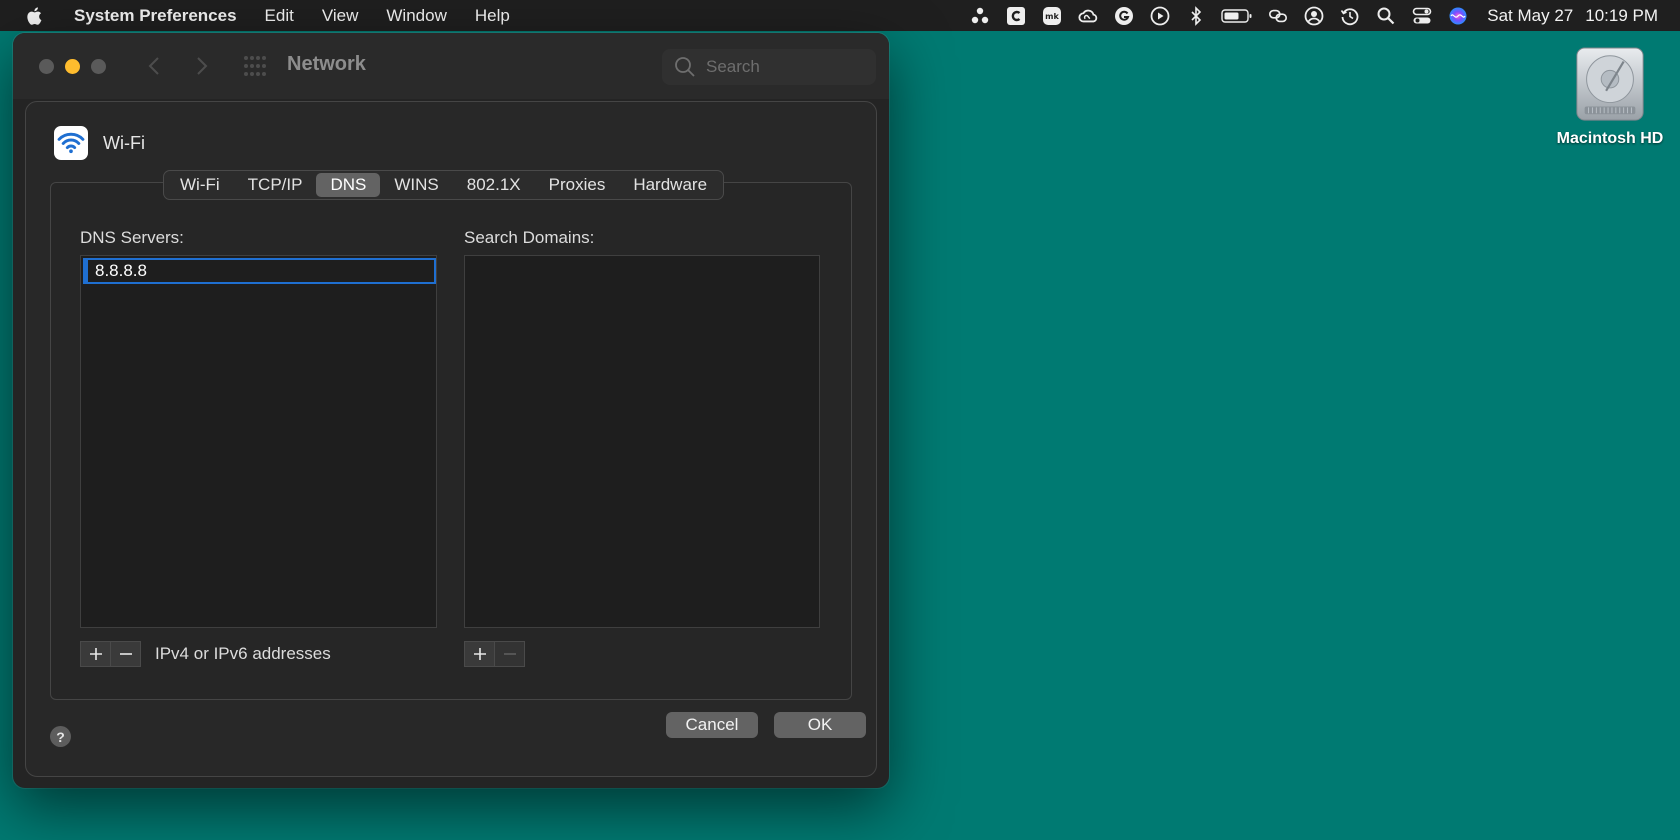 This screenshot has width=1680, height=840. I want to click on menu-help: Help, so click(492, 16).